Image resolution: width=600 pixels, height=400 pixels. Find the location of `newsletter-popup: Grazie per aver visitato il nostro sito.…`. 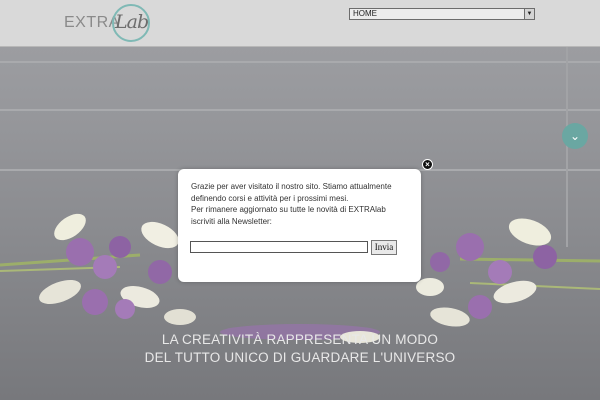

newsletter-popup: Grazie per aver visitato il nostro sito.… is located at coordinates (299, 225).